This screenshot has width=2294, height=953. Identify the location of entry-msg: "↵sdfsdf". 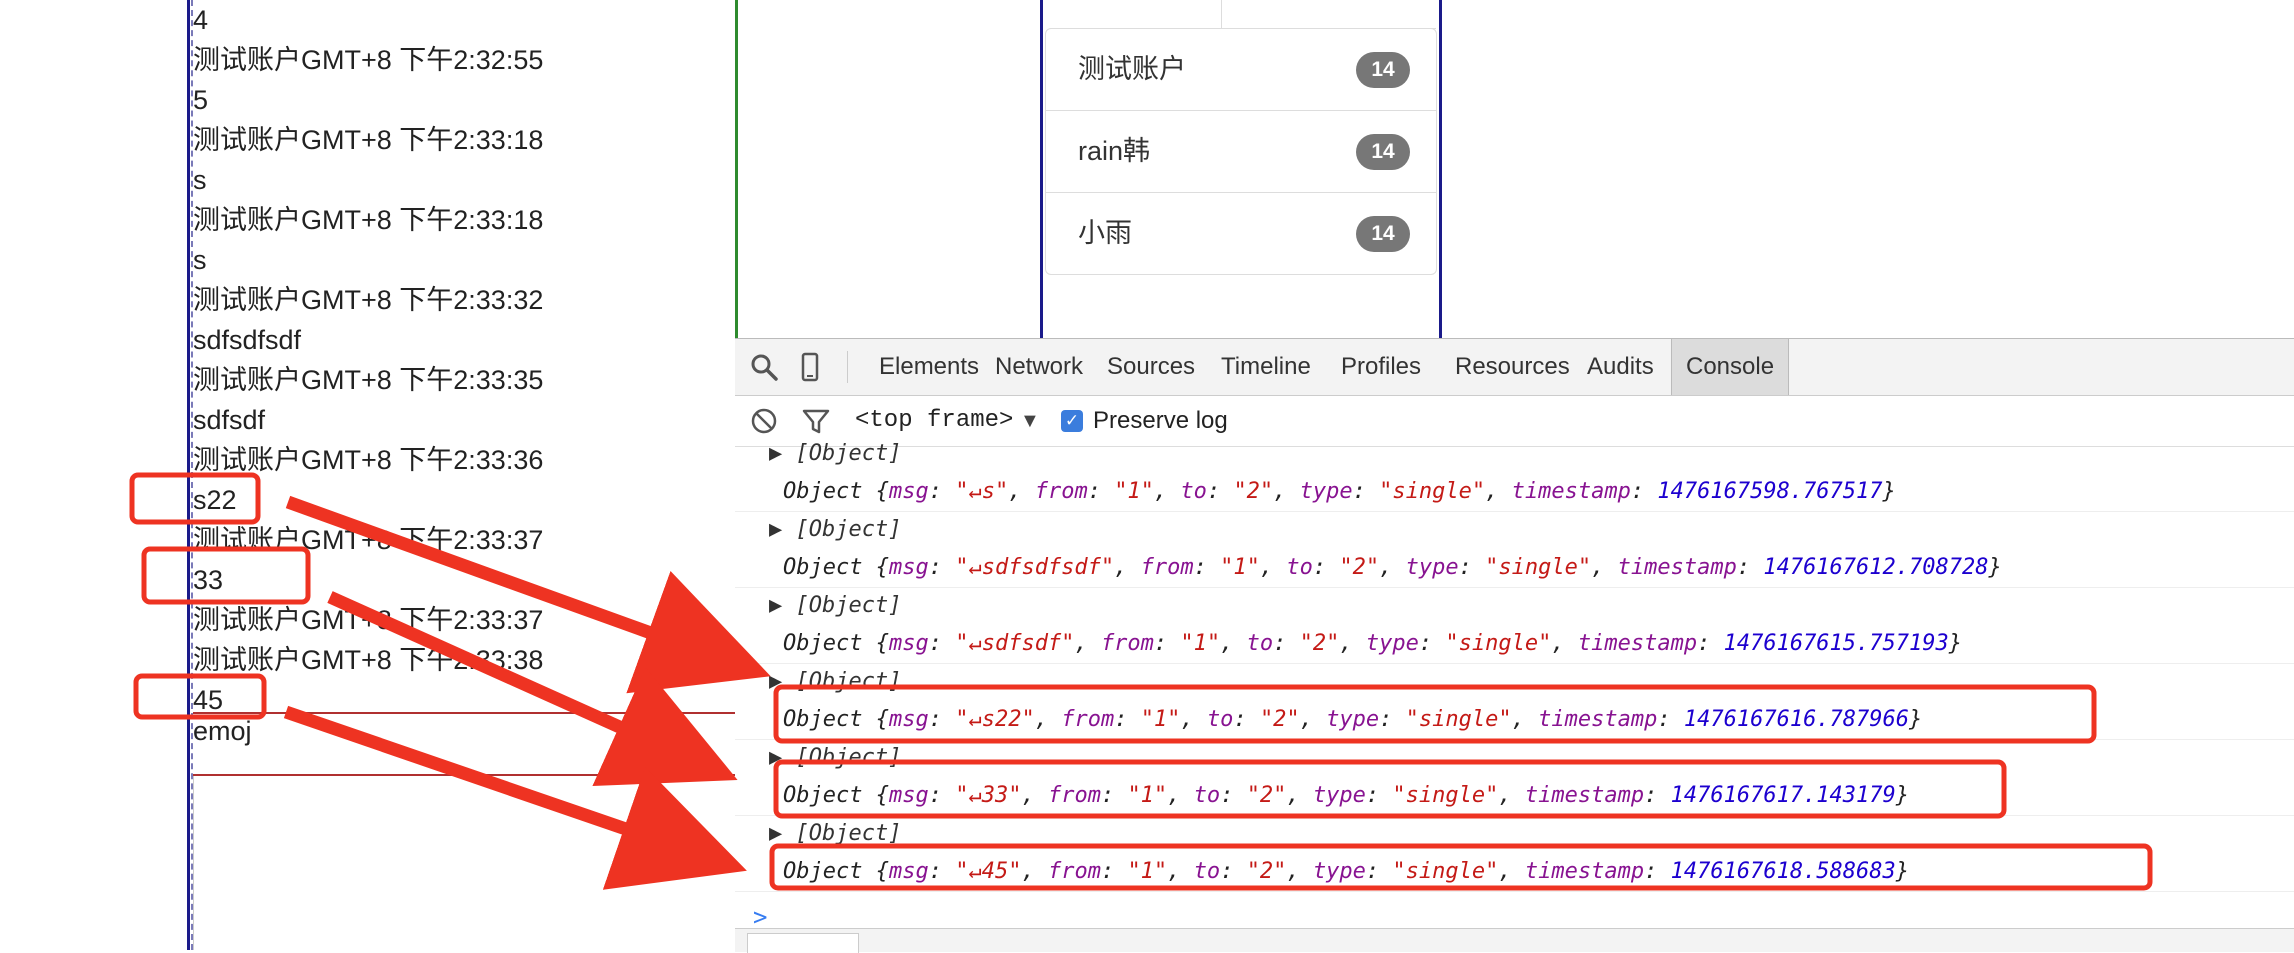
(1015, 643).